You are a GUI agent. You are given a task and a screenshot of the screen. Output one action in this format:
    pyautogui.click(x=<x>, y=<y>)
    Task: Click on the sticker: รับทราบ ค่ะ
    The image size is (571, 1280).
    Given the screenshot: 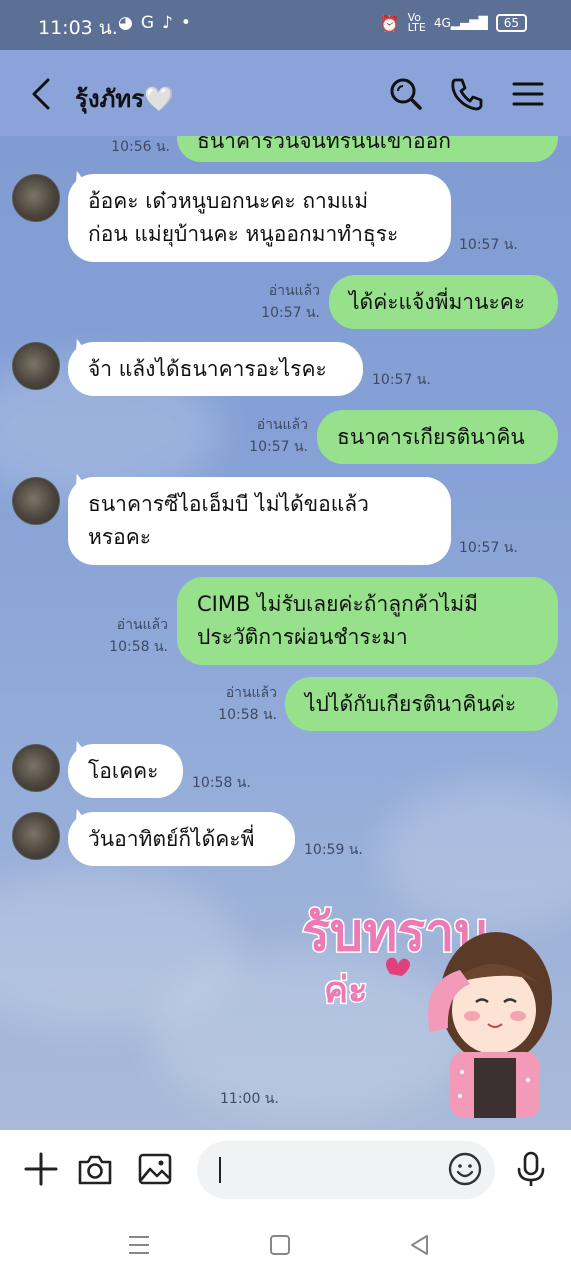 What is the action you would take?
    pyautogui.click(x=431, y=1000)
    